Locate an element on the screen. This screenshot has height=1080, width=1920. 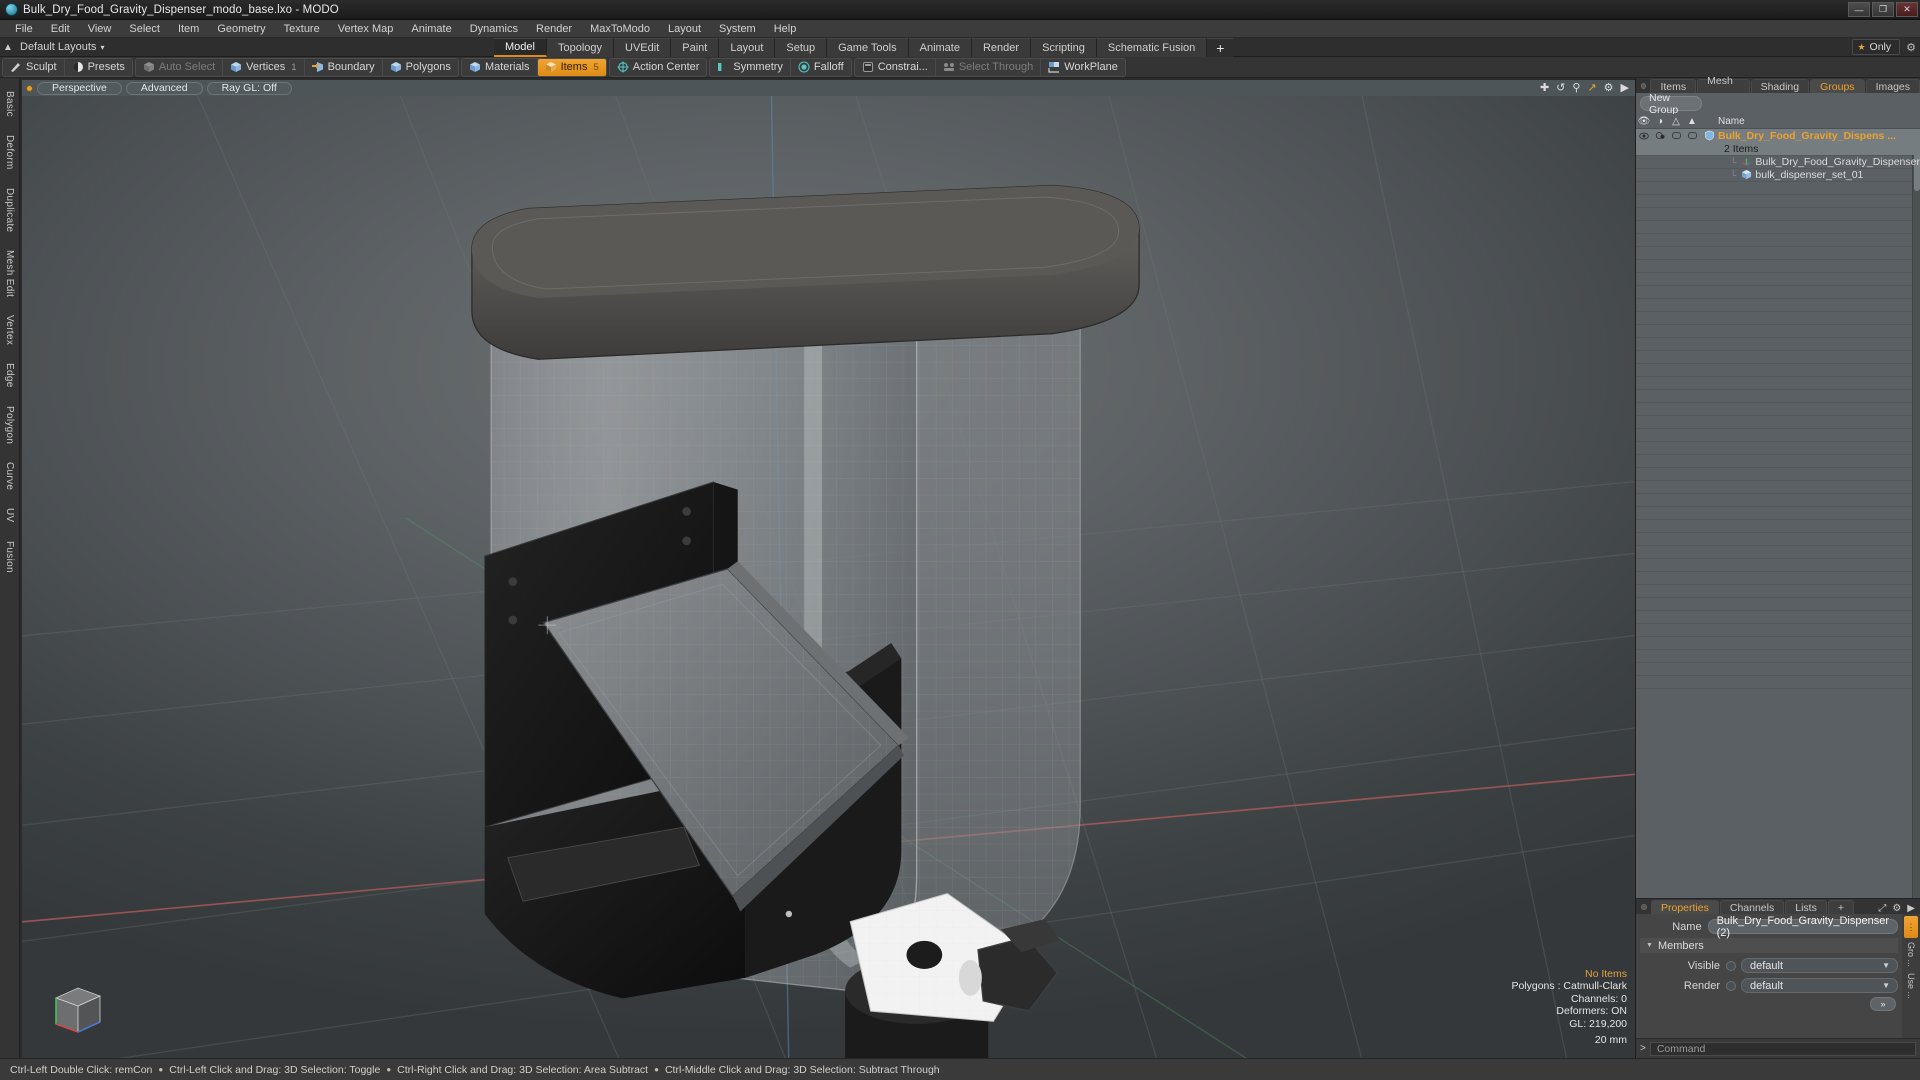
toolbar-item-vertices: Vertices 1 is located at coordinates (264, 67).